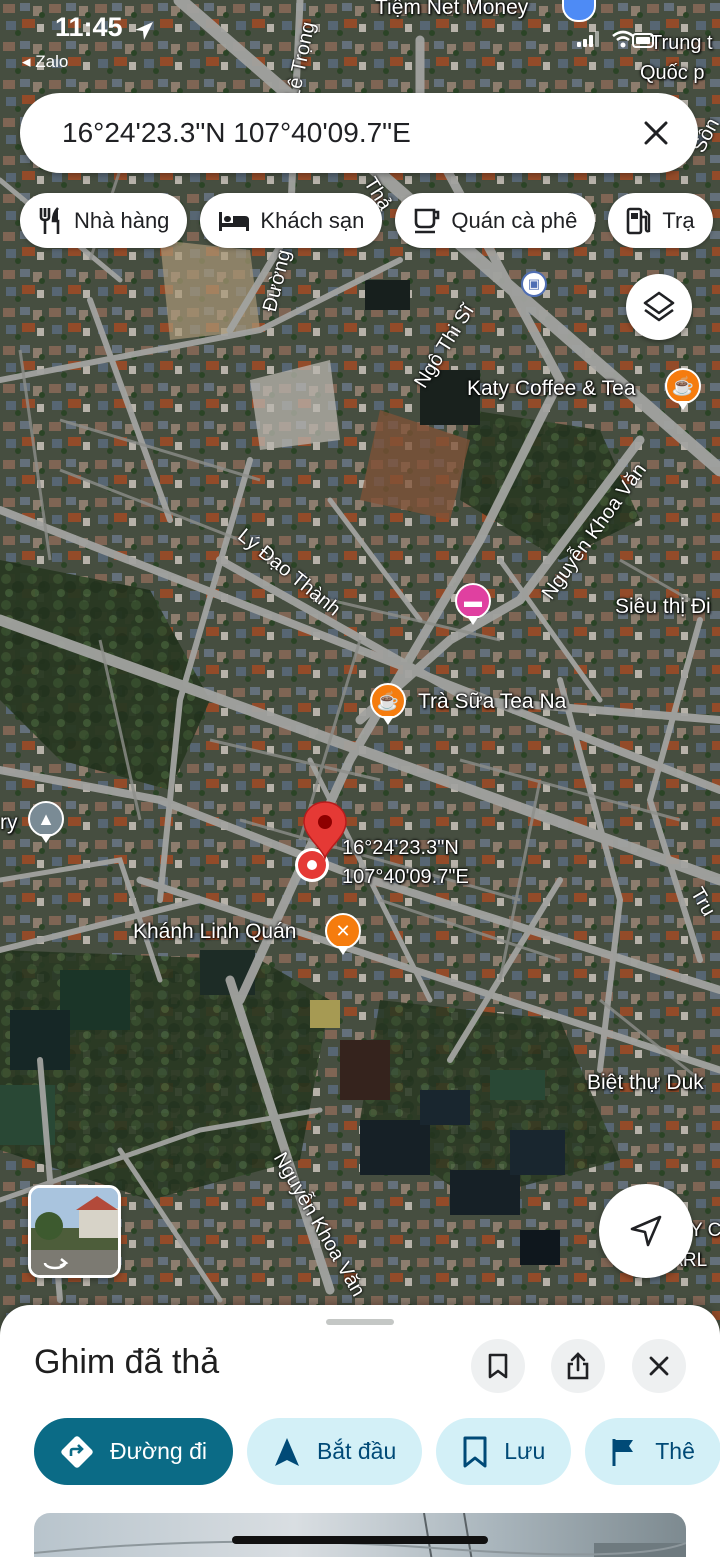  I want to click on drag-handle, so click(360, 1322).